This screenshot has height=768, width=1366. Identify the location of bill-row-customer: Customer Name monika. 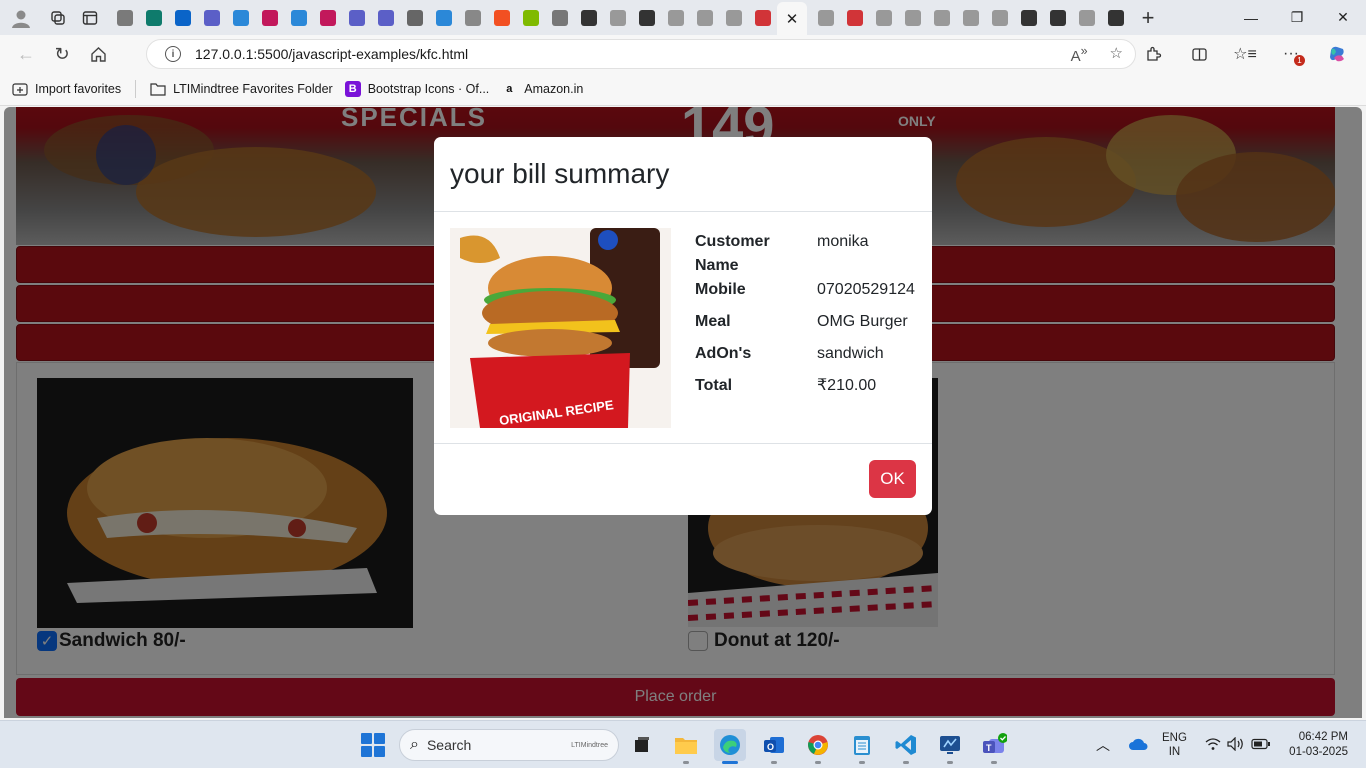
(805, 254).